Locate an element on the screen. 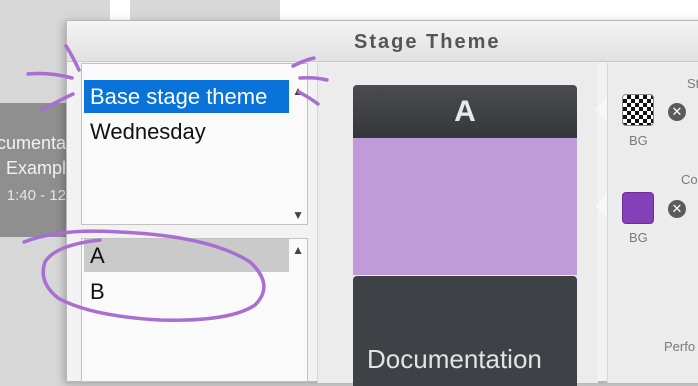 This screenshot has height=386, width=698. slide-preview-footer: Documentation is located at coordinates (465, 331).